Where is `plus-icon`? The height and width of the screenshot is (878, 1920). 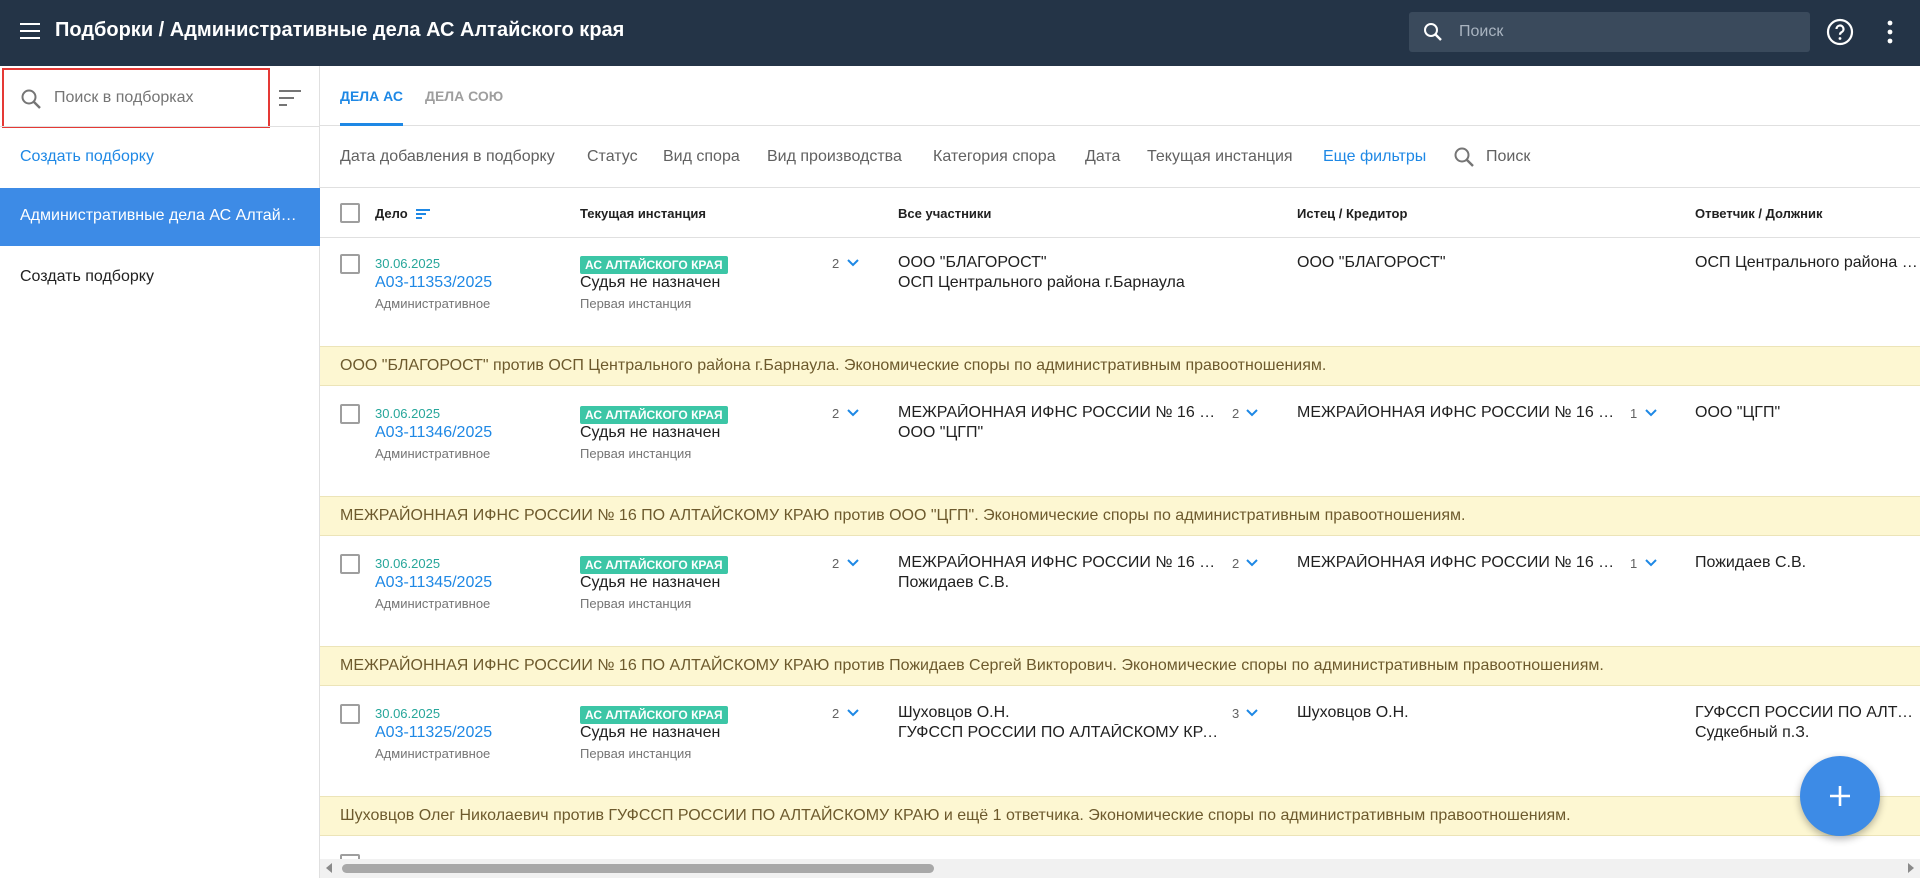 plus-icon is located at coordinates (1840, 796).